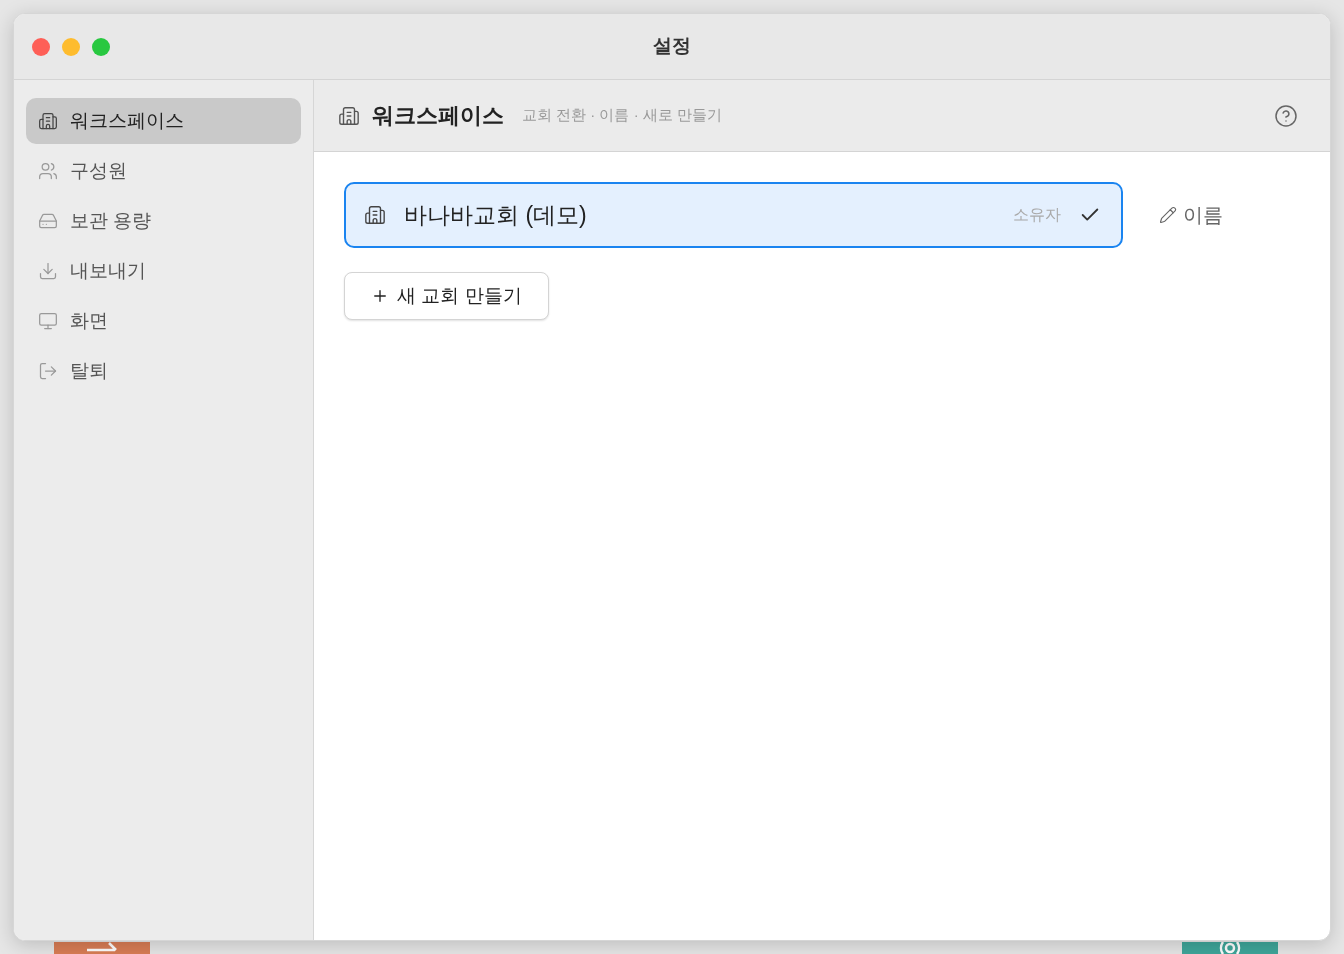 This screenshot has width=1344, height=954. Describe the element at coordinates (48, 171) in the screenshot. I see `users-icon` at that location.